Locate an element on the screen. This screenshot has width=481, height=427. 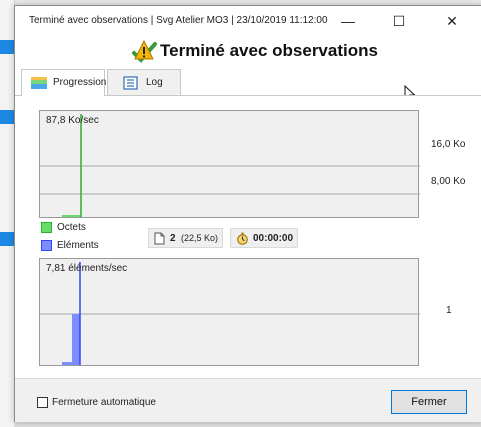
minimize-button: — is located at coordinates (348, 21).